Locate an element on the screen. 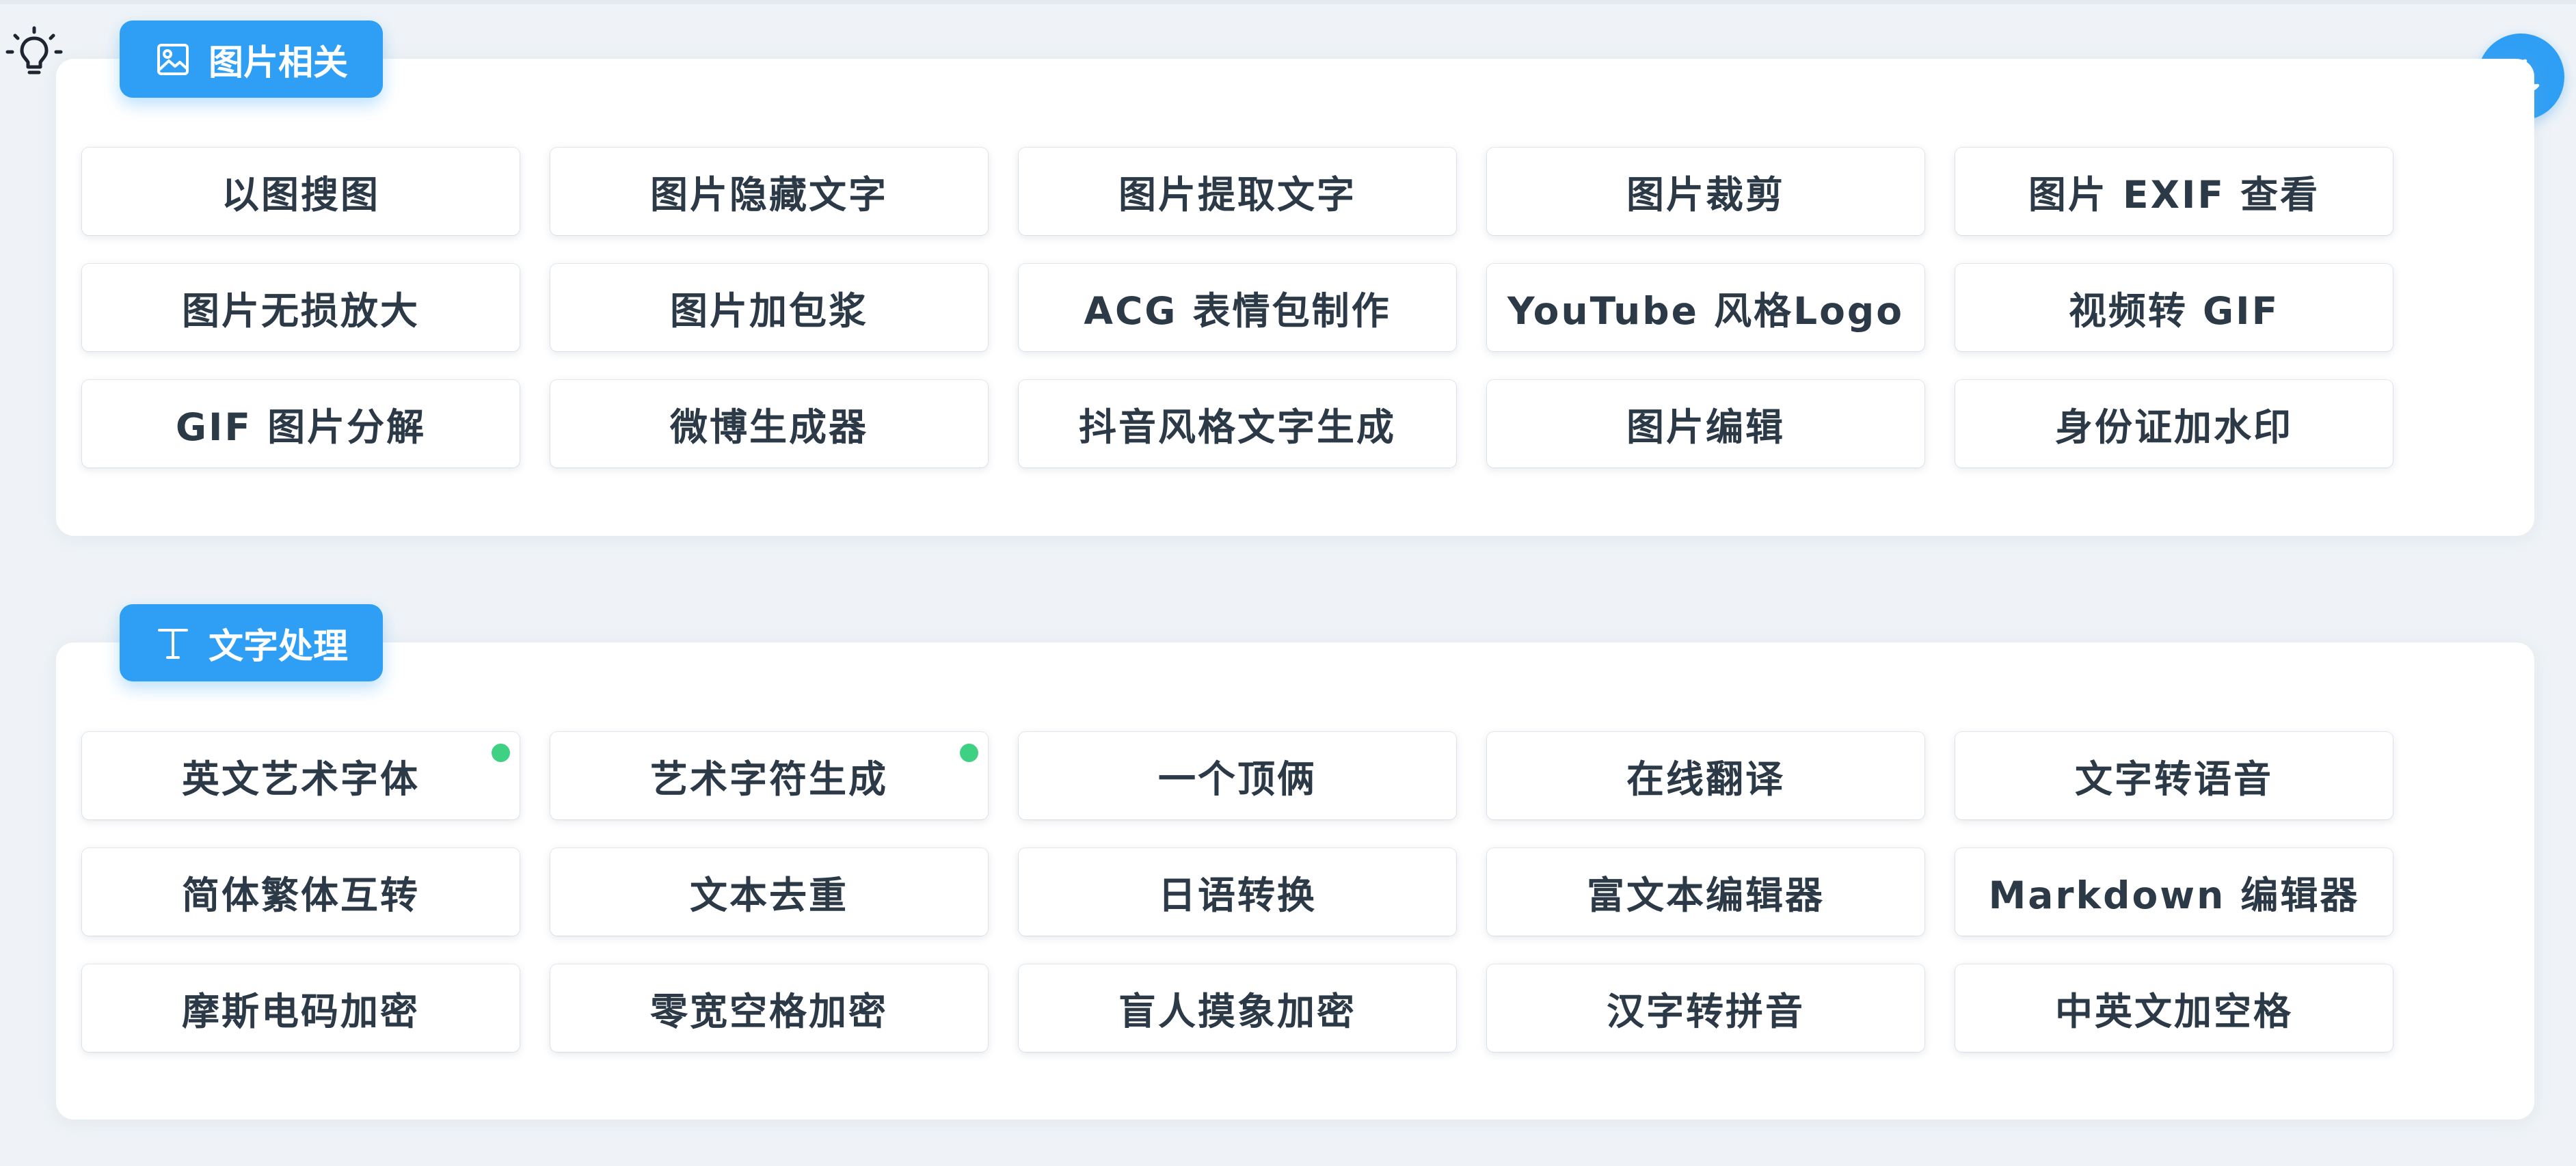  tool-label: 图片编辑 is located at coordinates (1705, 427).